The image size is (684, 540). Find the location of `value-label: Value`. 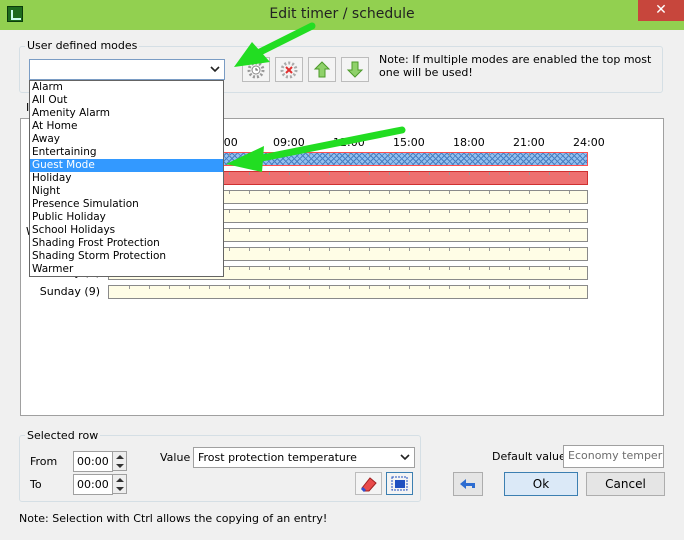

value-label: Value is located at coordinates (175, 457).